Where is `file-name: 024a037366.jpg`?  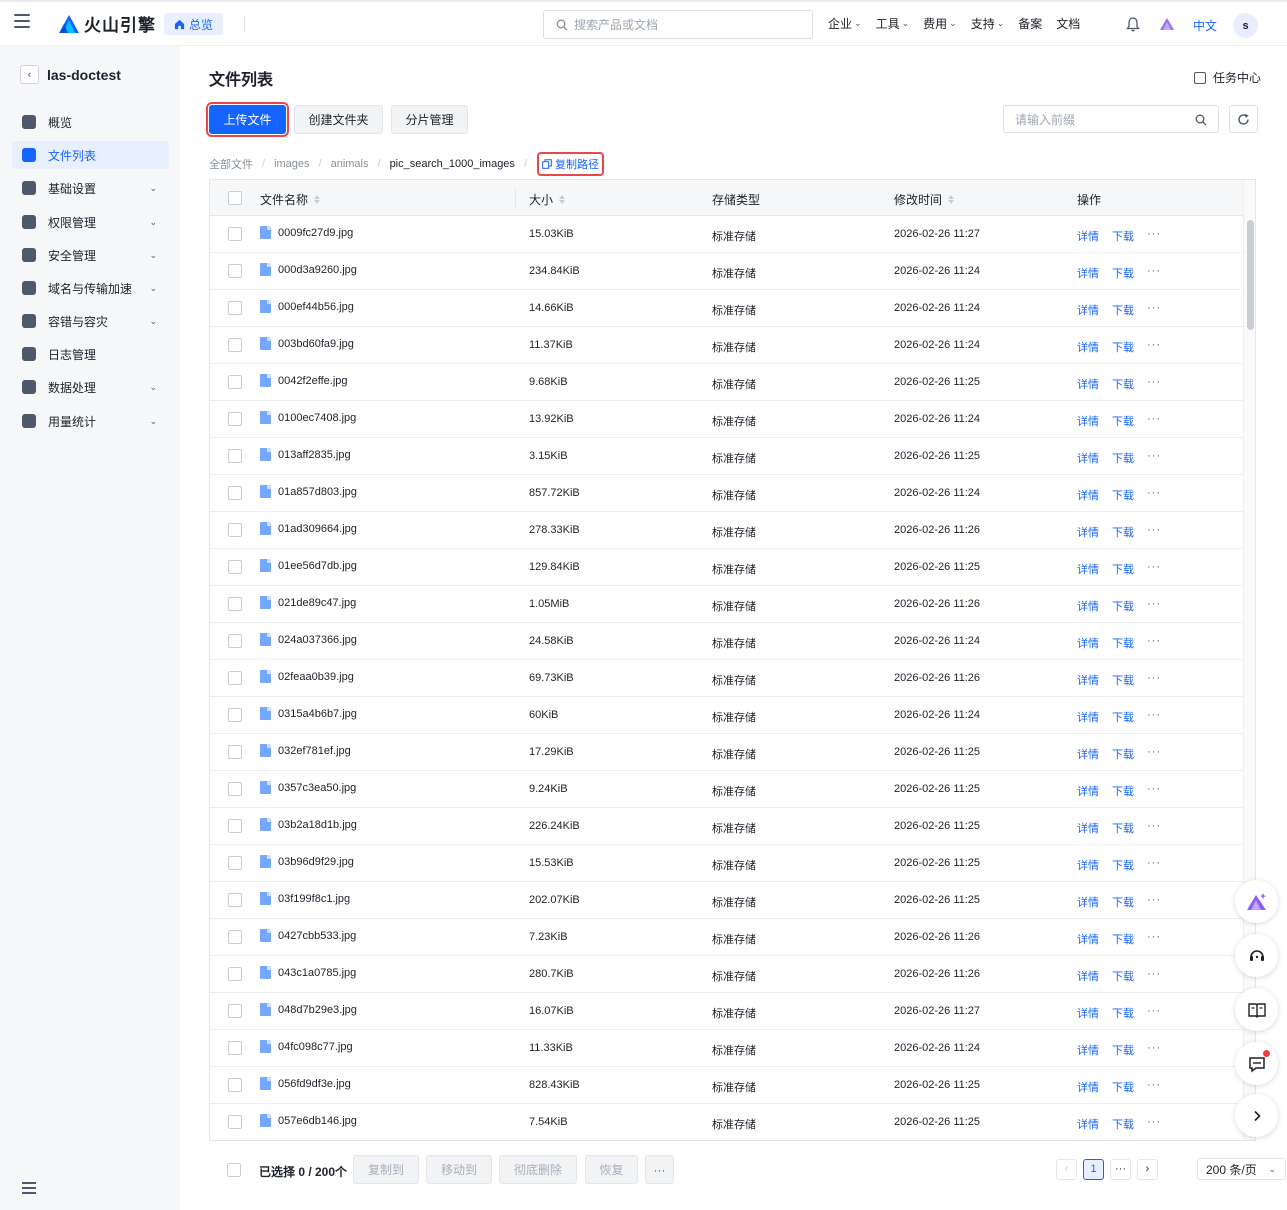
file-name: 024a037366.jpg is located at coordinates (317, 640).